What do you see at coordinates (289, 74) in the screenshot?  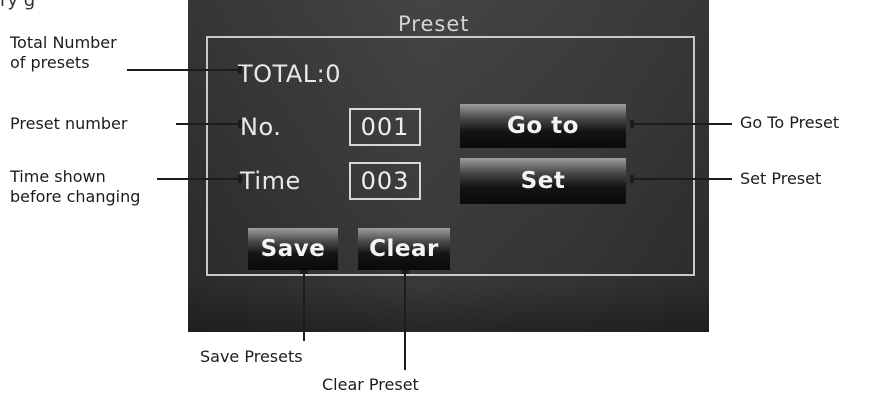 I see `total-presets-readout: TOTAL:0` at bounding box center [289, 74].